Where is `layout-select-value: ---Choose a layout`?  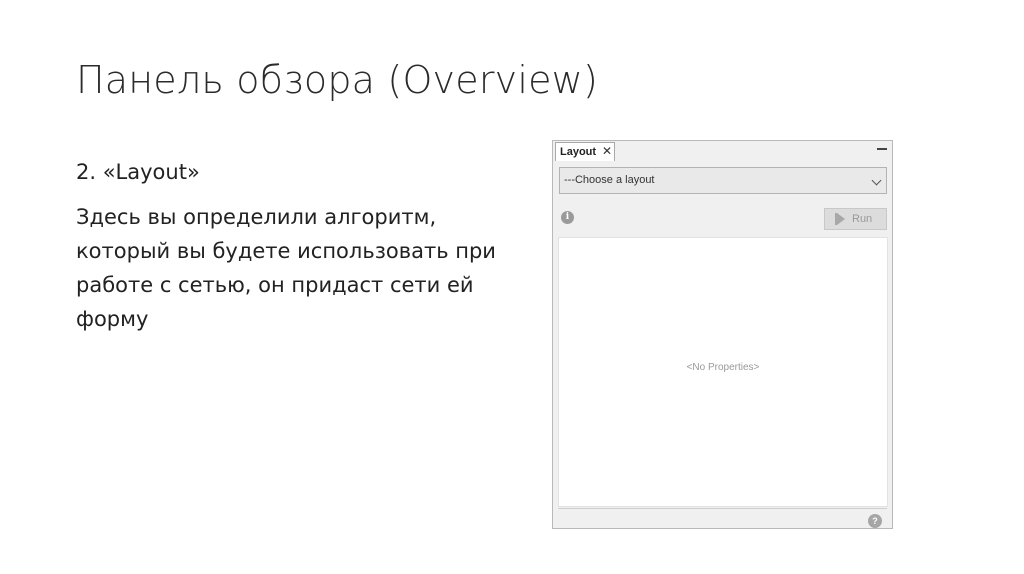
layout-select-value: ---Choose a layout is located at coordinates (609, 180).